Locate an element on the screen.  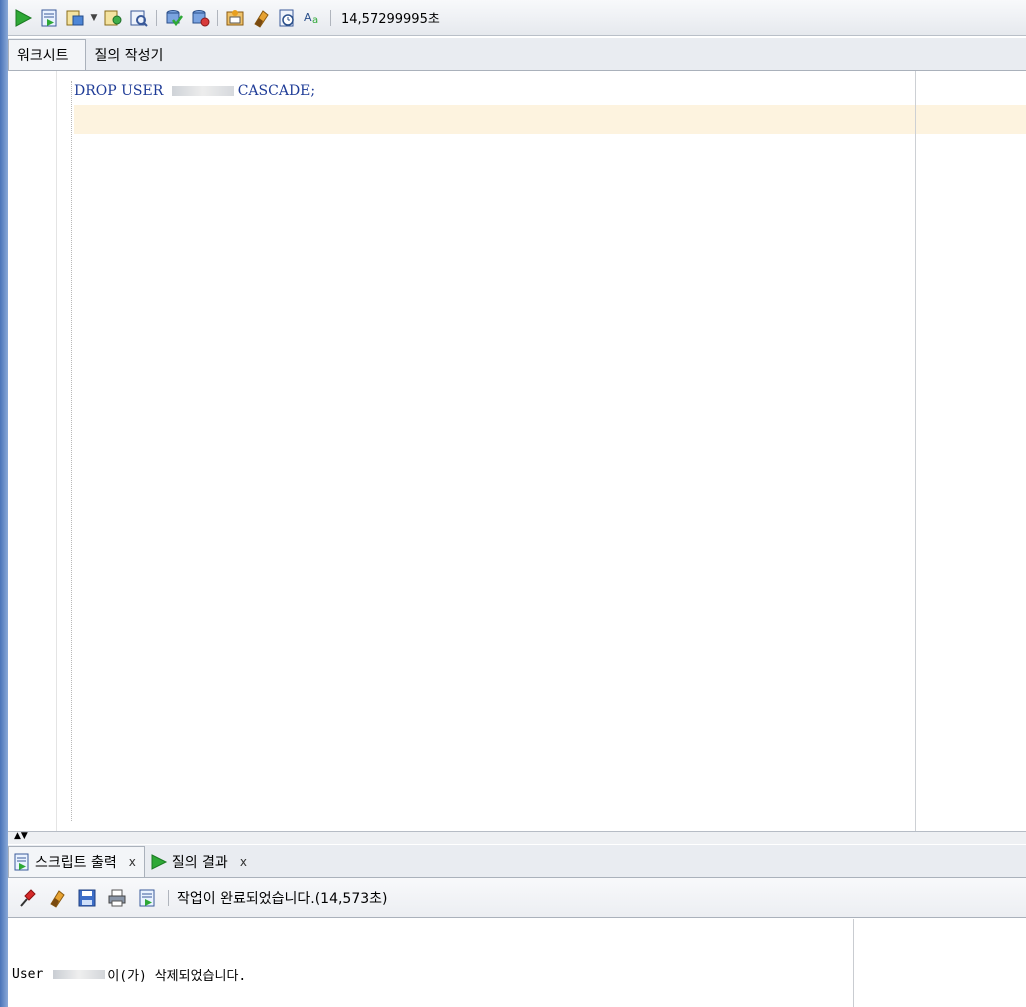
sql-statement: DROP USER CASCADE; is located at coordinates (194, 91).